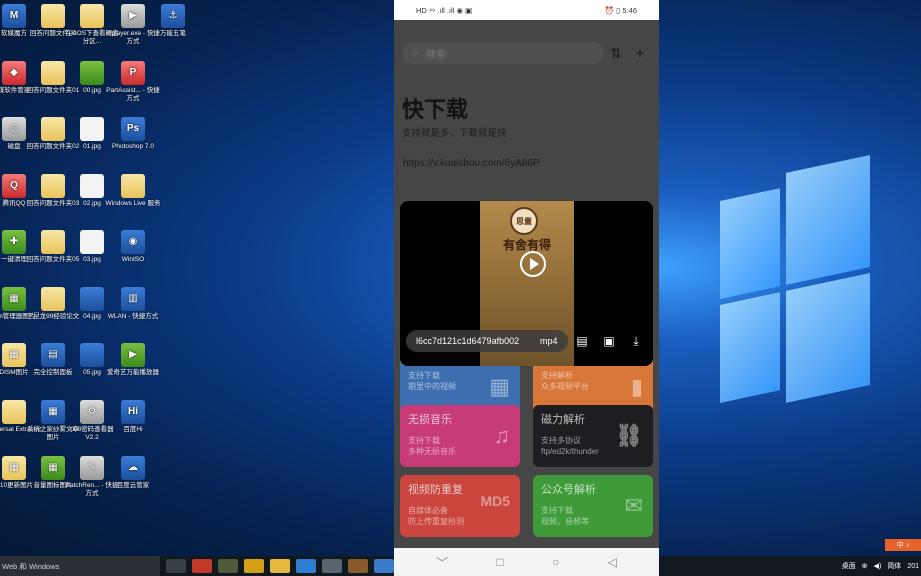 This screenshot has width=921, height=576. I want to click on search-row: ○ 搜索 ⇅ +, so click(527, 53).